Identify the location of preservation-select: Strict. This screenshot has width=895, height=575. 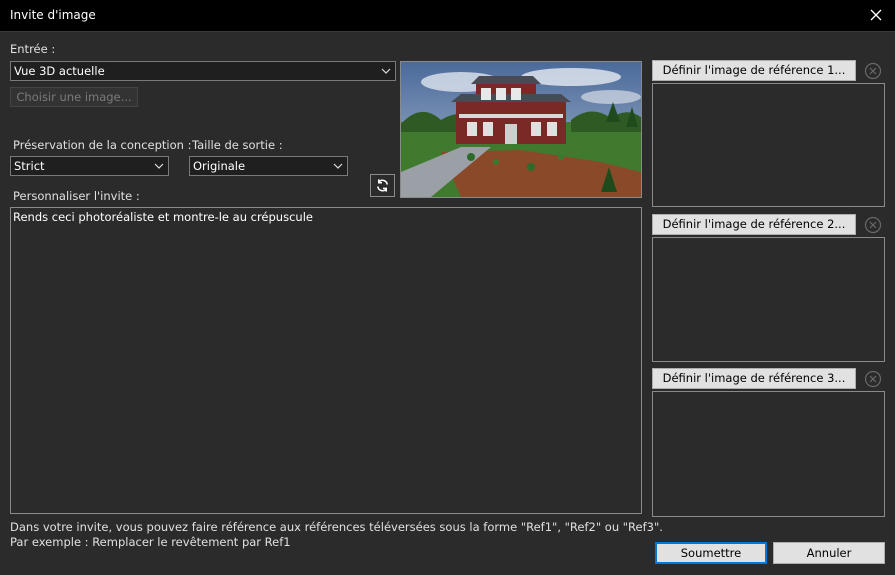
(89, 166).